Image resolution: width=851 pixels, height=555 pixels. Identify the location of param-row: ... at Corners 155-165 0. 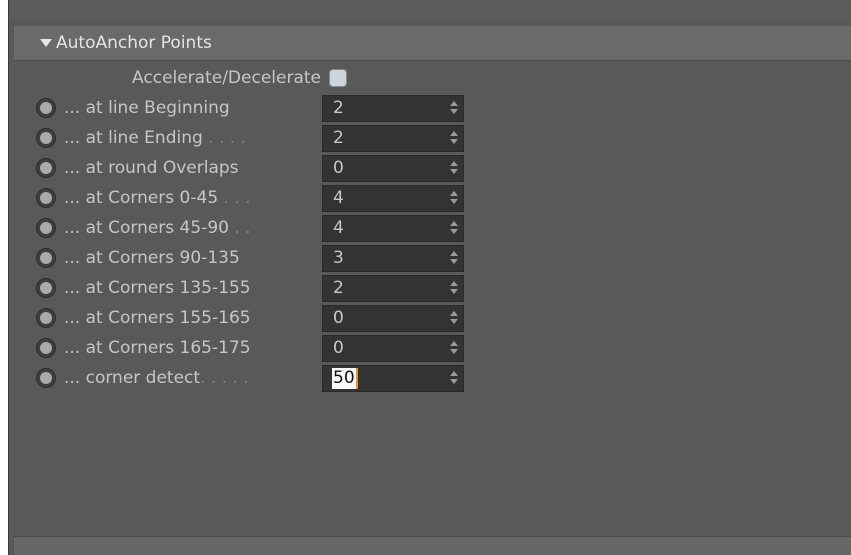
(432, 318).